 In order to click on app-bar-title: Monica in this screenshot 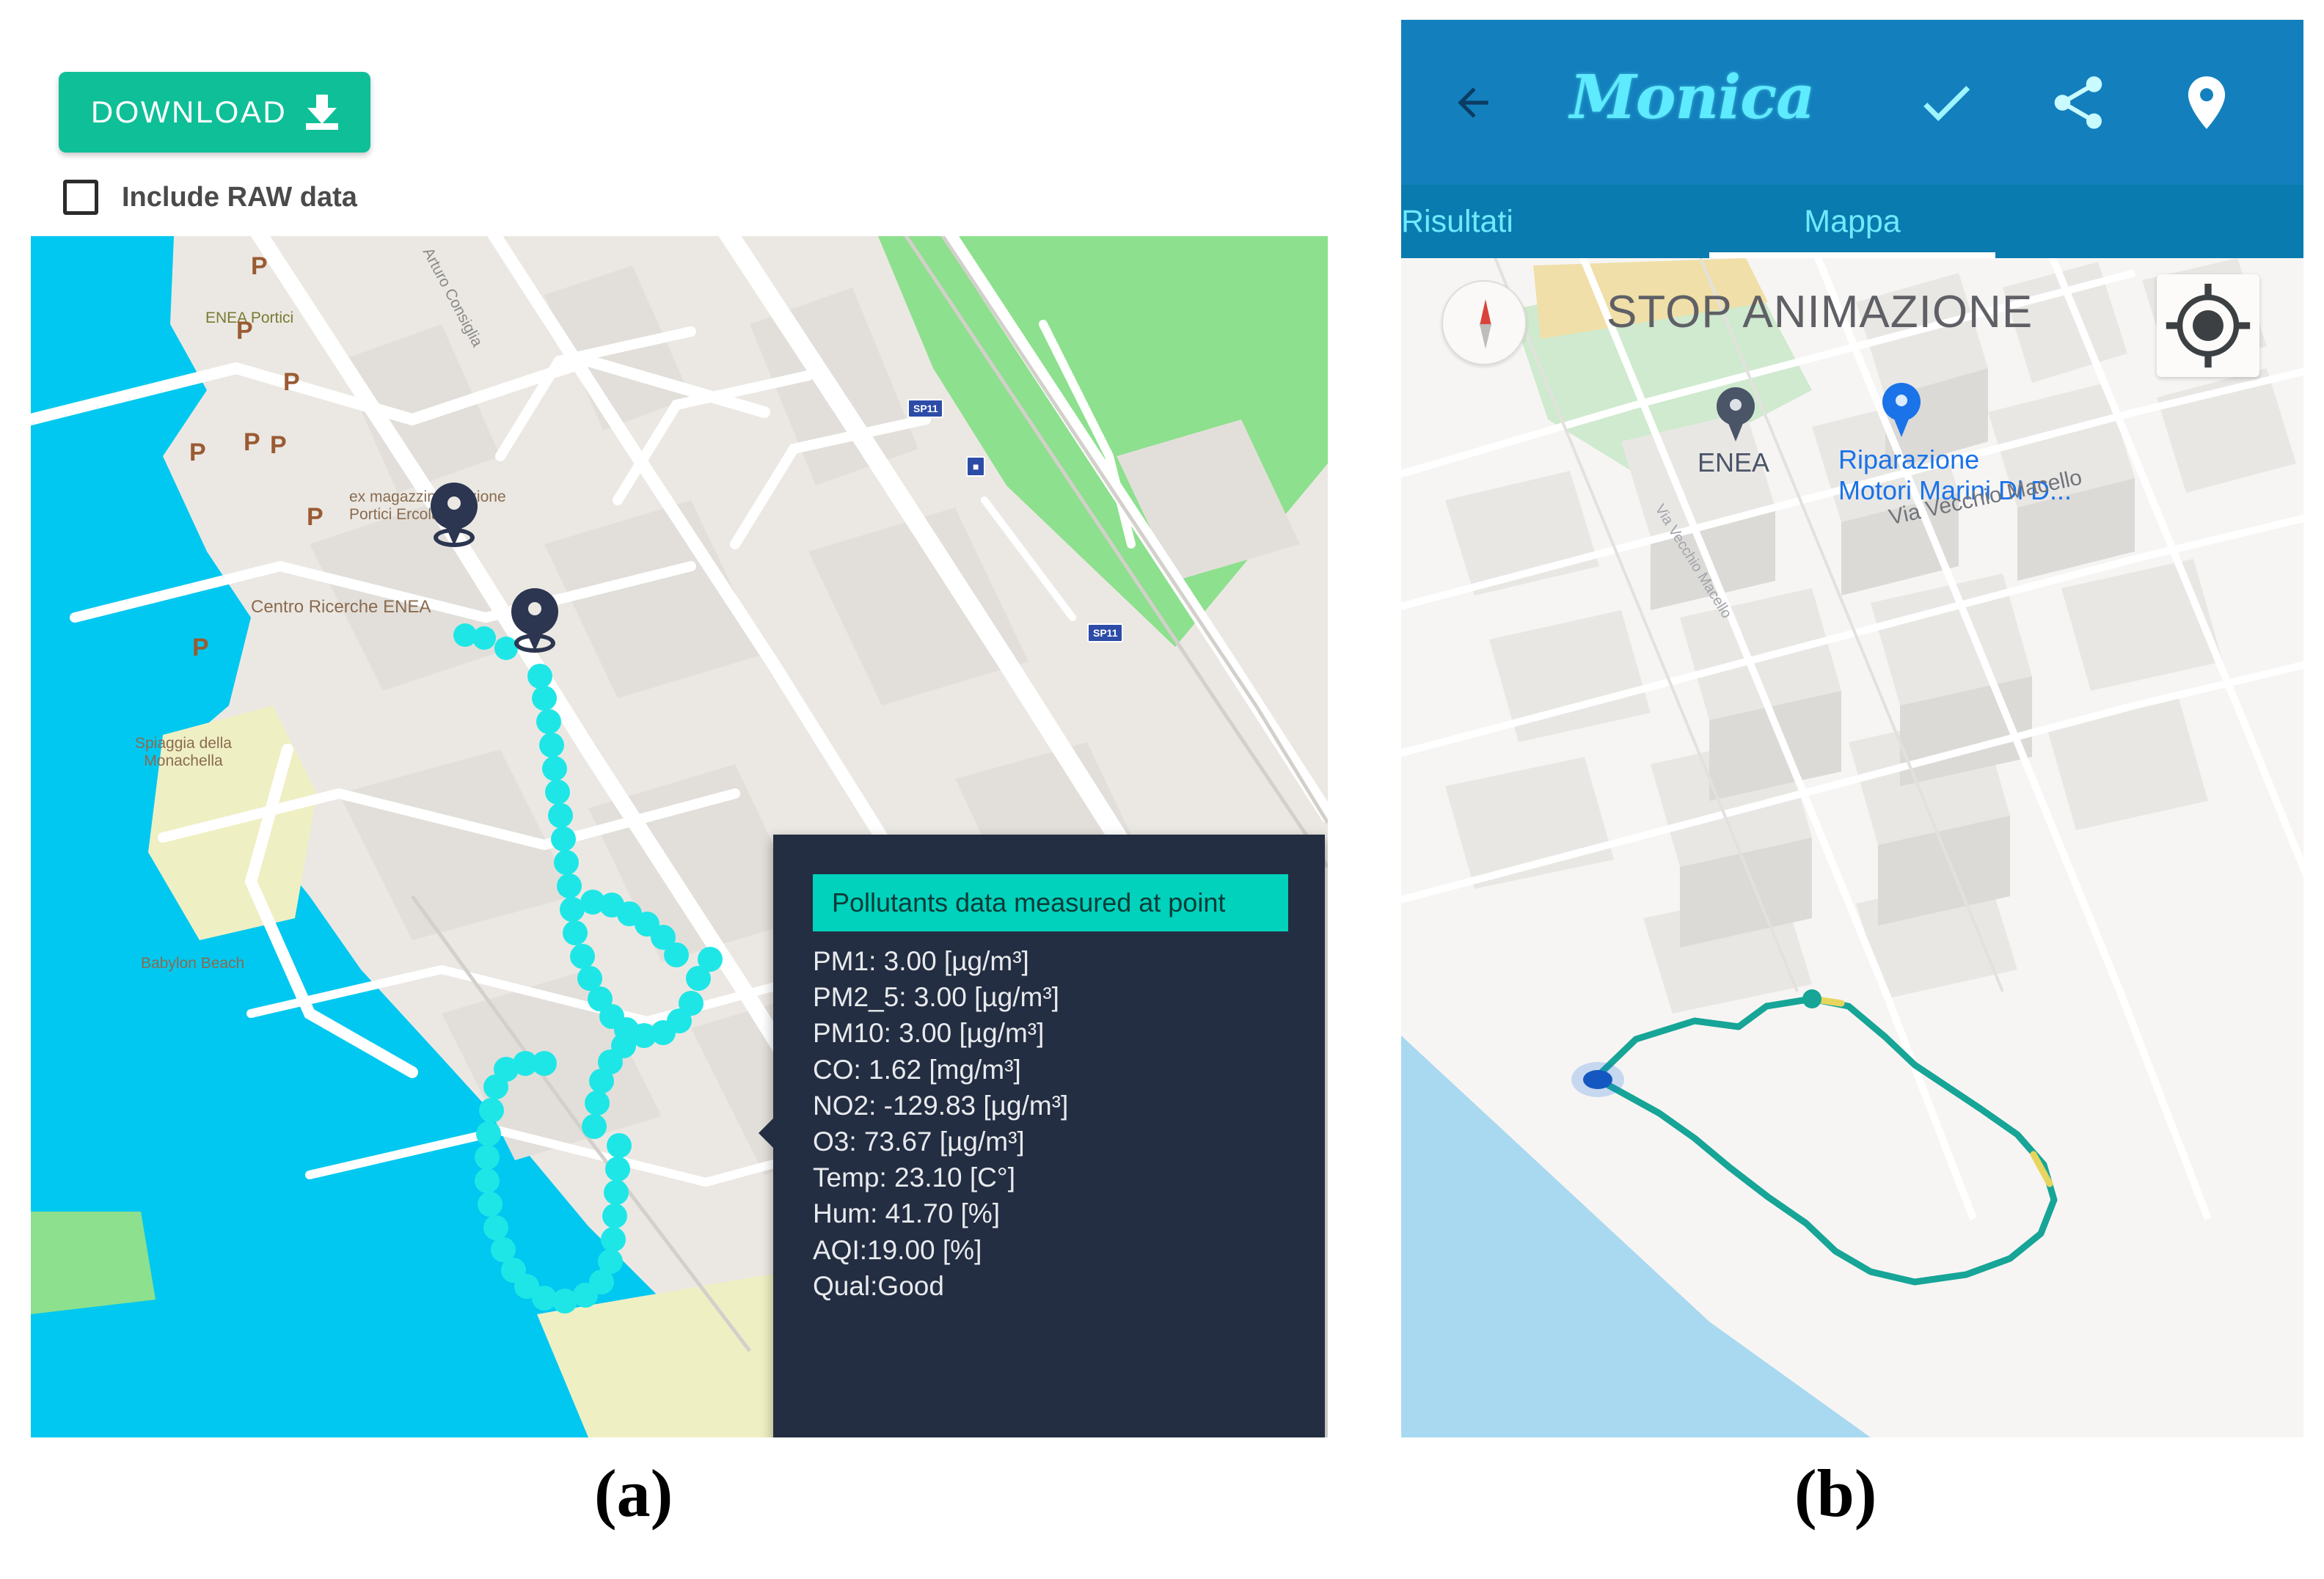, I will do `click(1692, 97)`.